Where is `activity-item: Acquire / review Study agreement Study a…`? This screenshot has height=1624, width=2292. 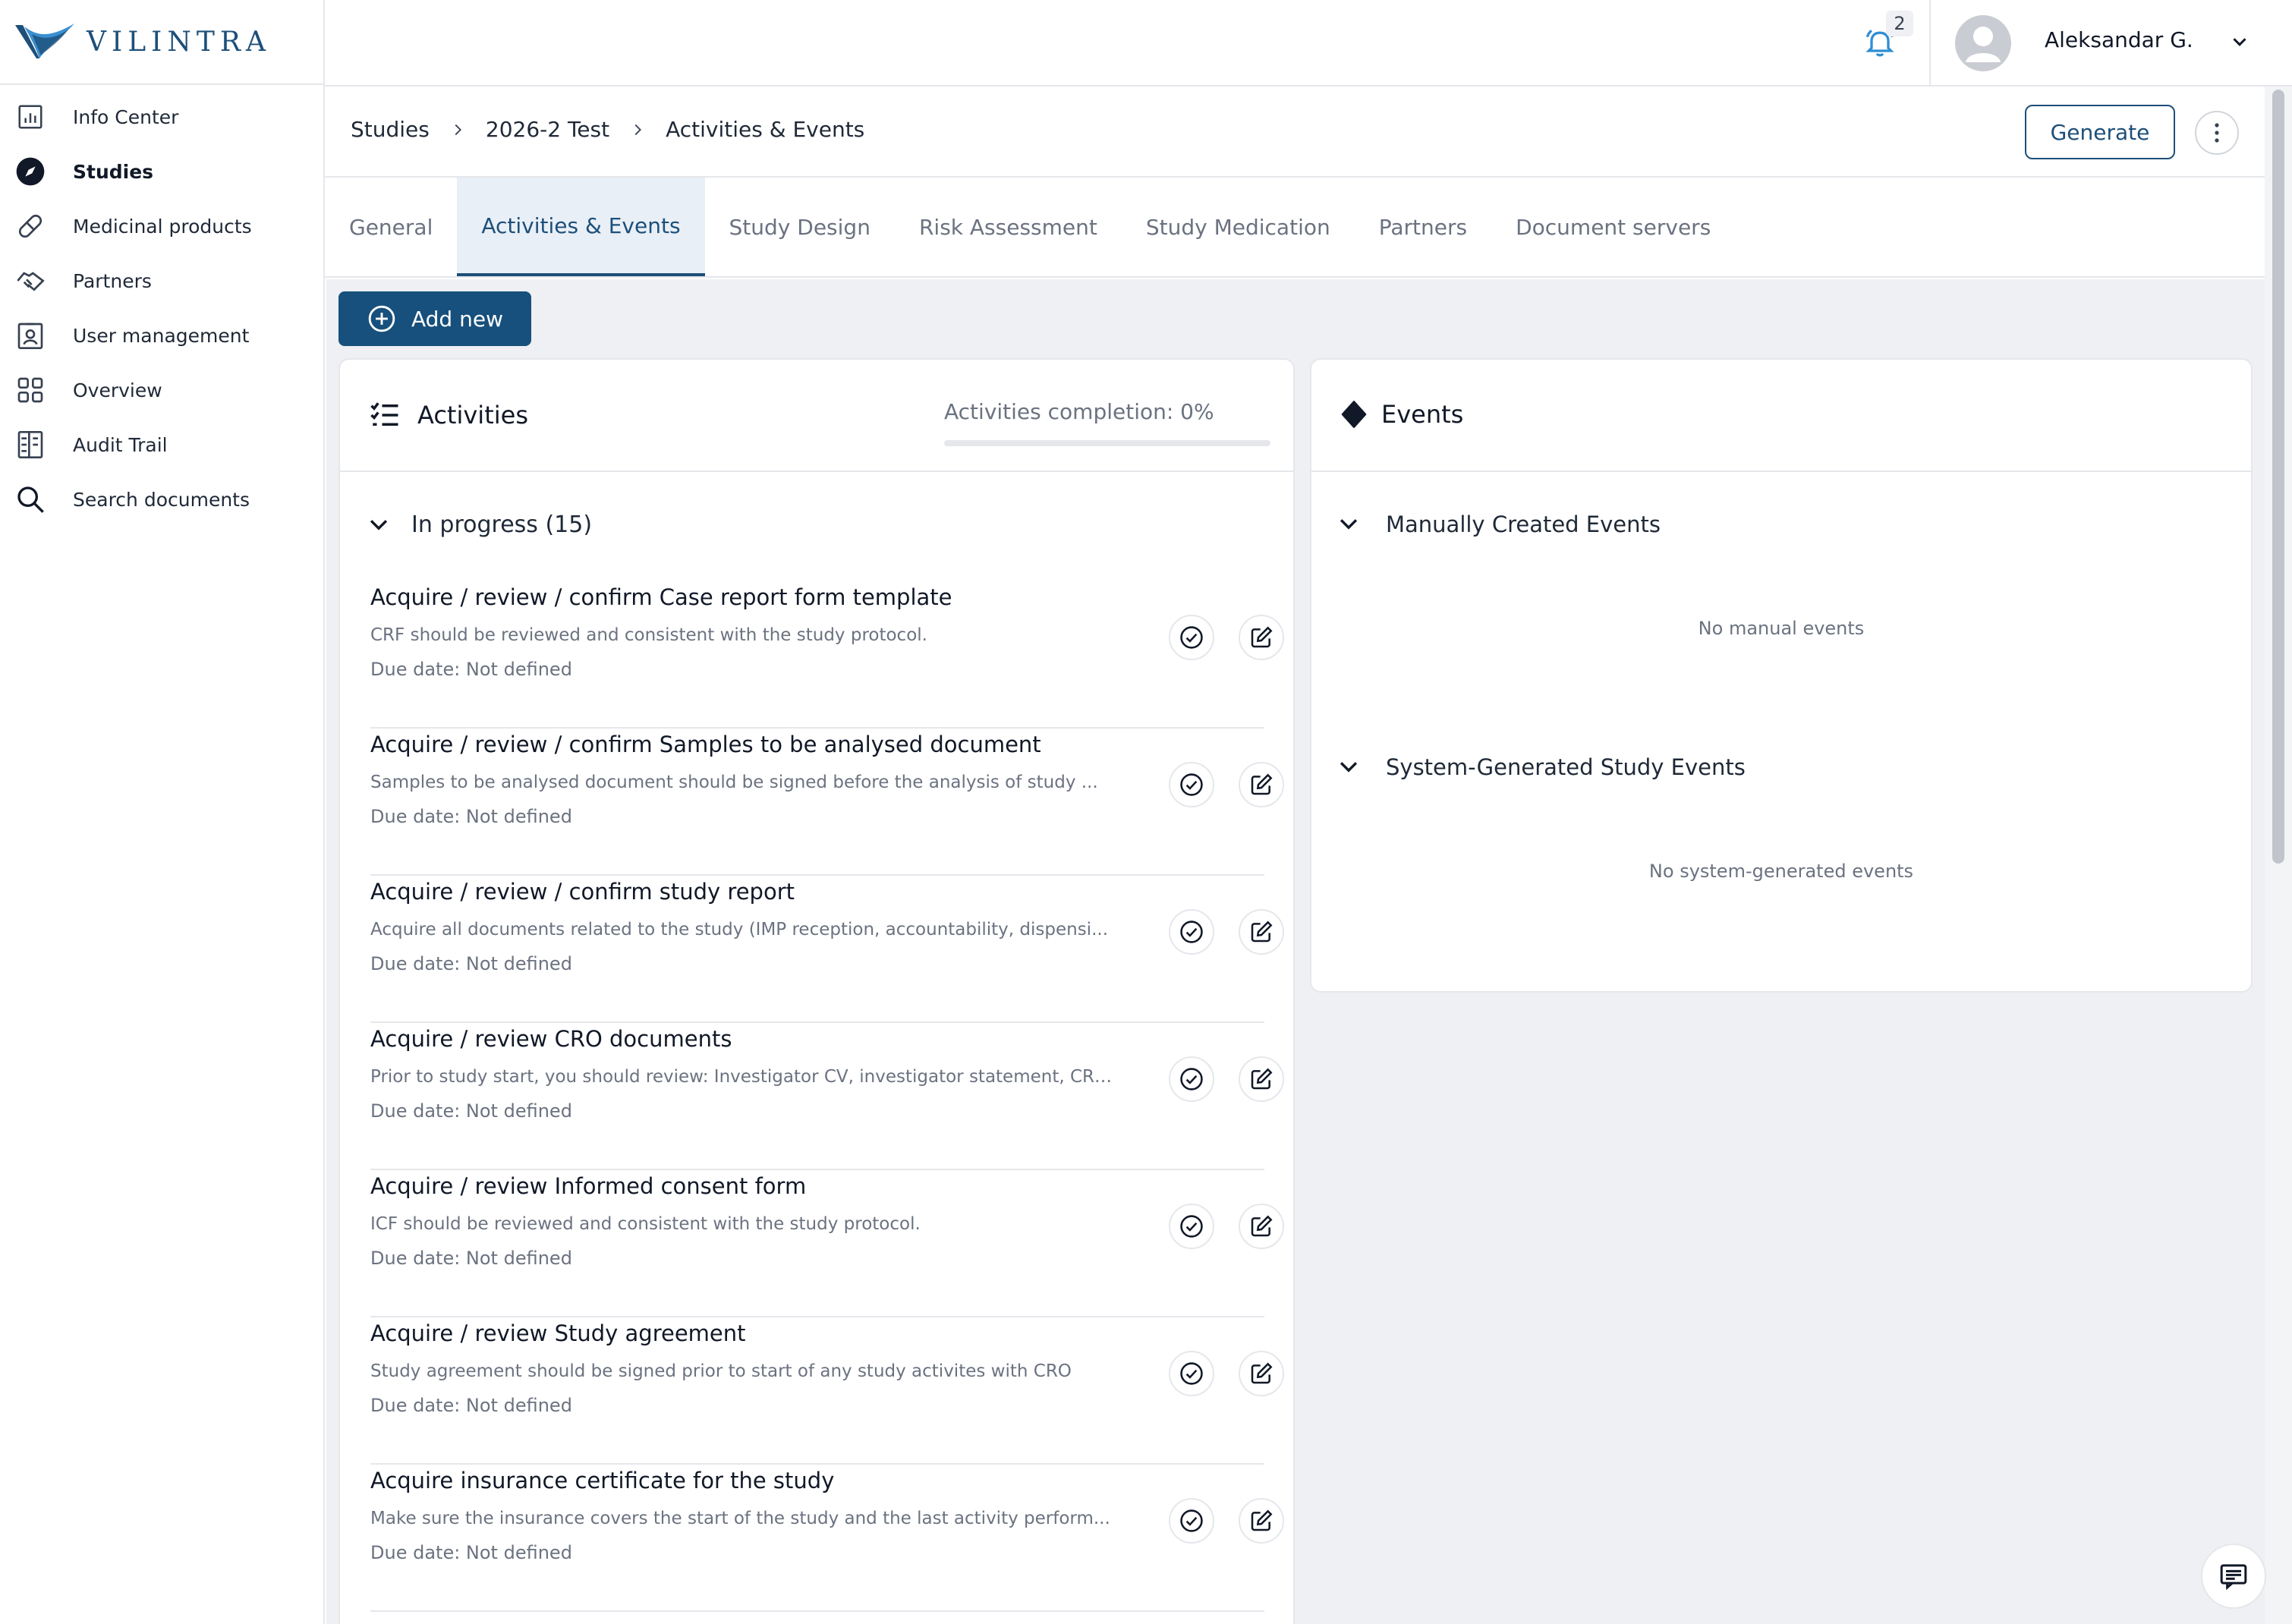
activity-item: Acquire / review Study agreement Study a… is located at coordinates (827, 1391).